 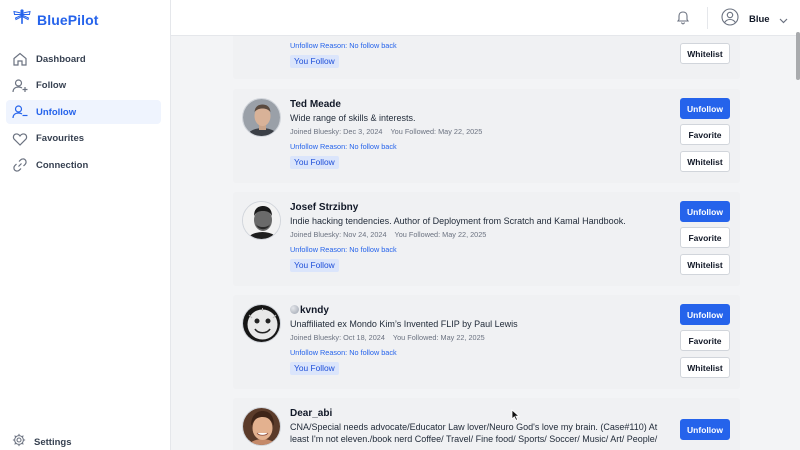 What do you see at coordinates (336, 131) in the screenshot?
I see `joined-date: Joined Bluesky: Dec 3, 2024` at bounding box center [336, 131].